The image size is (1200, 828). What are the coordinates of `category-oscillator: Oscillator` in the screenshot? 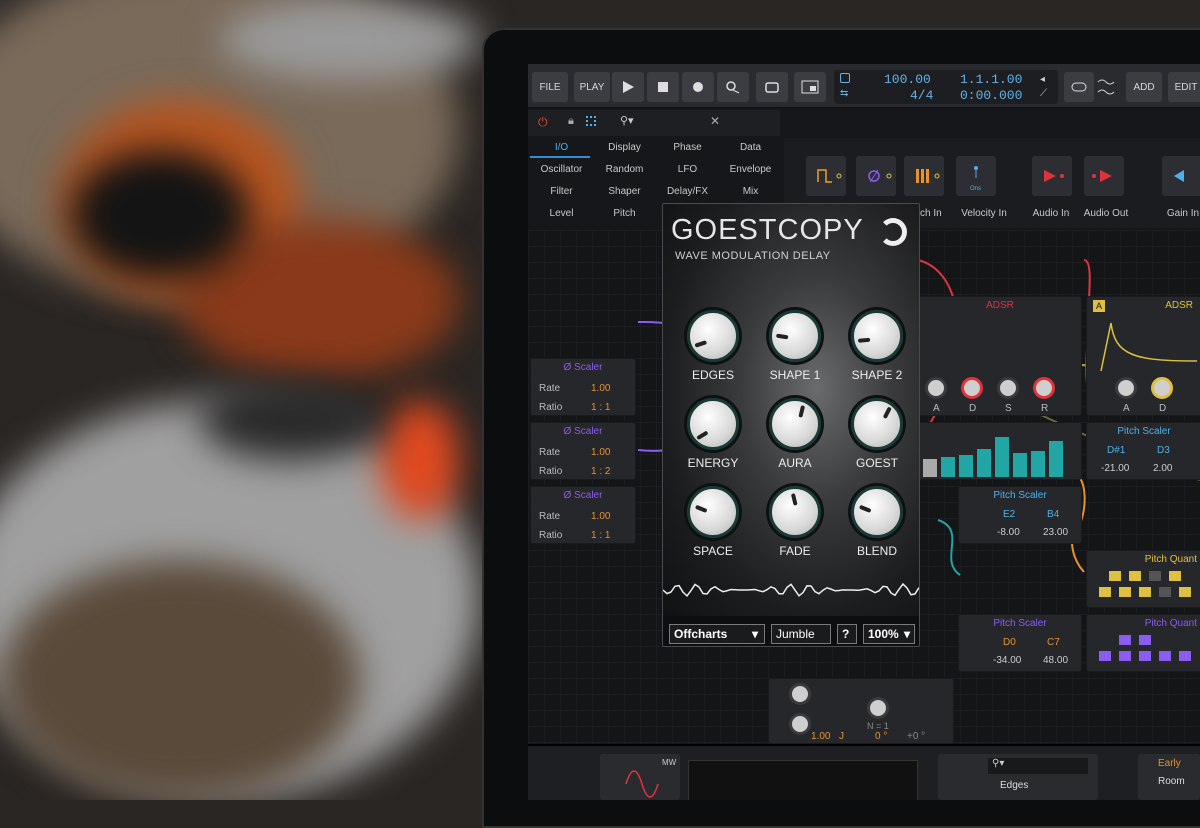 It's located at (561, 169).